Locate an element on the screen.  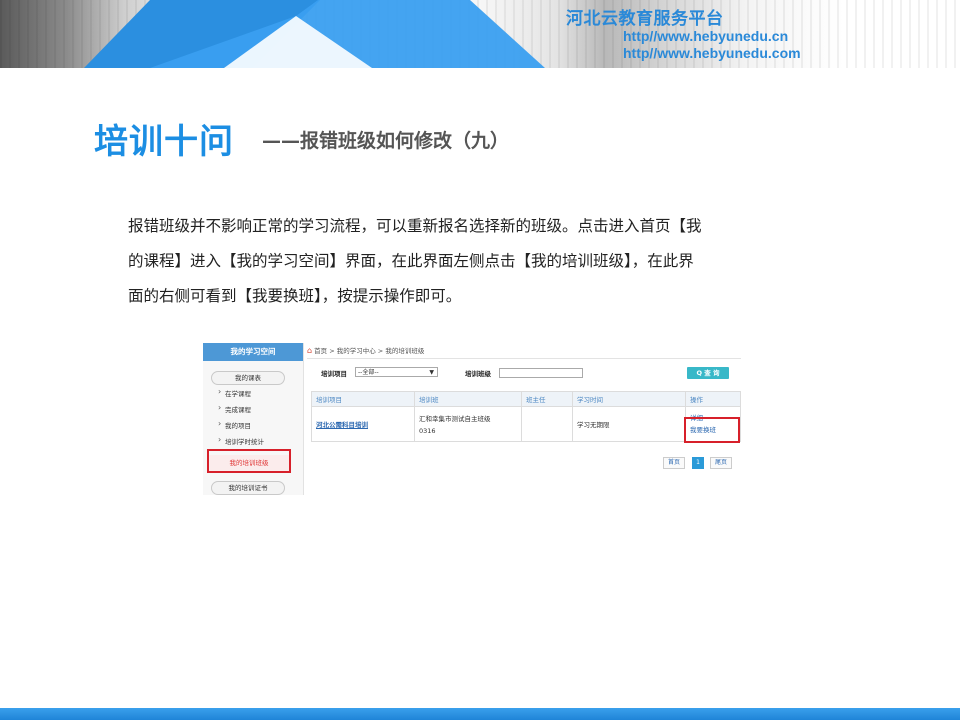
cell-project: 河北公需科目培训 is located at coordinates (363, 424).